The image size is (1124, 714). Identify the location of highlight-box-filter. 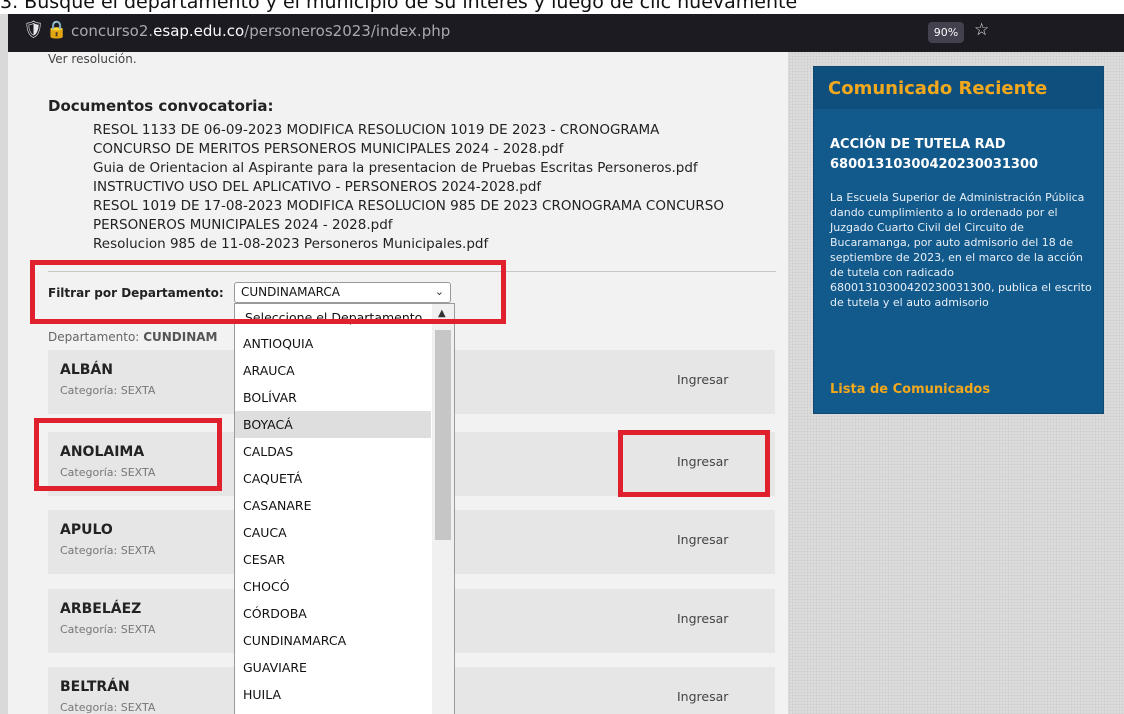
(268, 292).